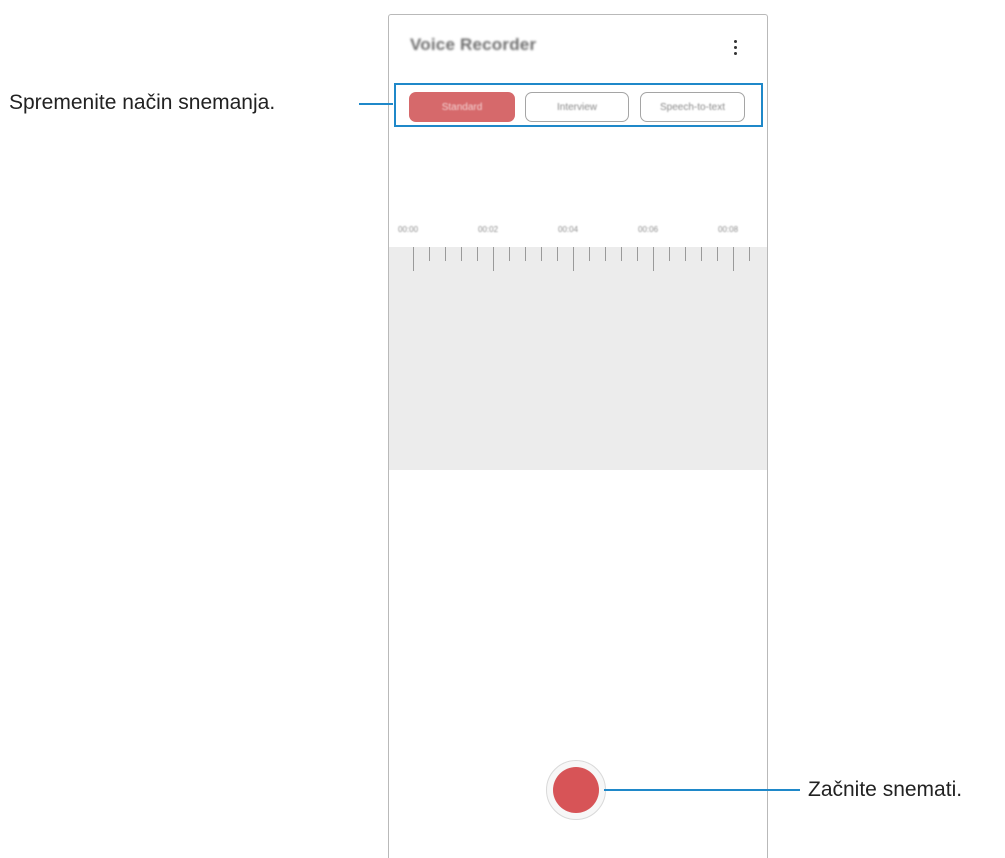  Describe the element at coordinates (473, 44) in the screenshot. I see `app-title: Voice Recorder` at that location.